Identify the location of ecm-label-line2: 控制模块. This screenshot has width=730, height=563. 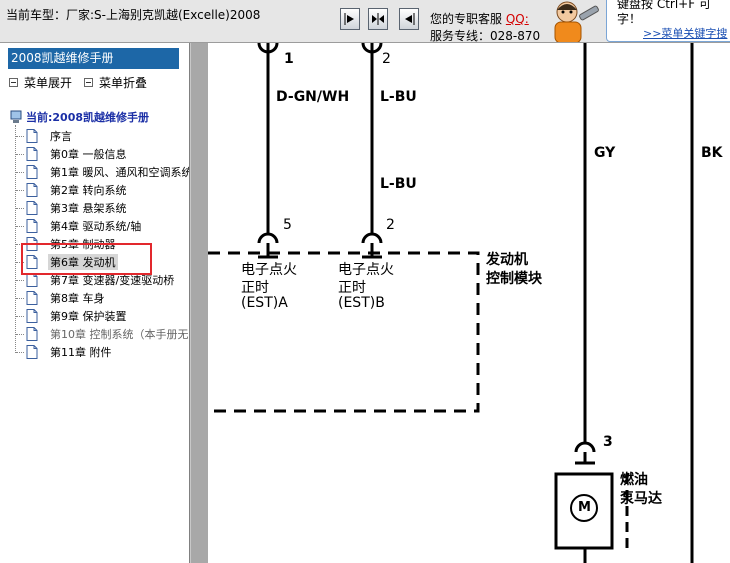
(514, 279).